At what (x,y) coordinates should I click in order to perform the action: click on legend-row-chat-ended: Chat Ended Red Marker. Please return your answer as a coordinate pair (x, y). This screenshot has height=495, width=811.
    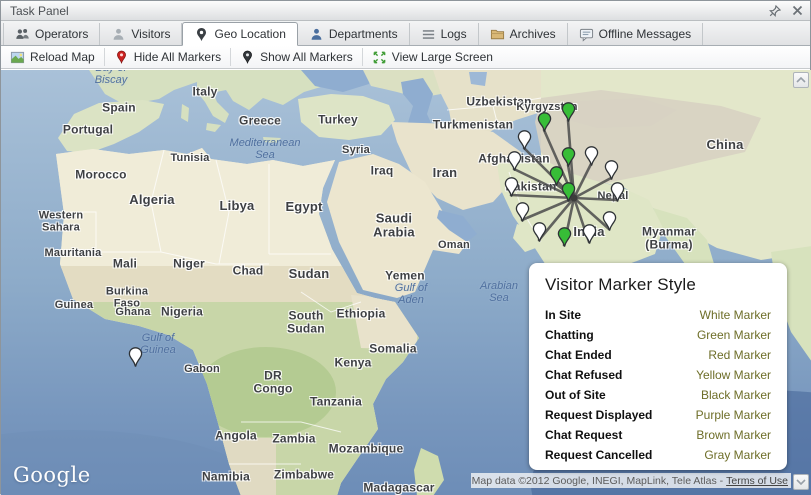
    Looking at the image, I should click on (658, 355).